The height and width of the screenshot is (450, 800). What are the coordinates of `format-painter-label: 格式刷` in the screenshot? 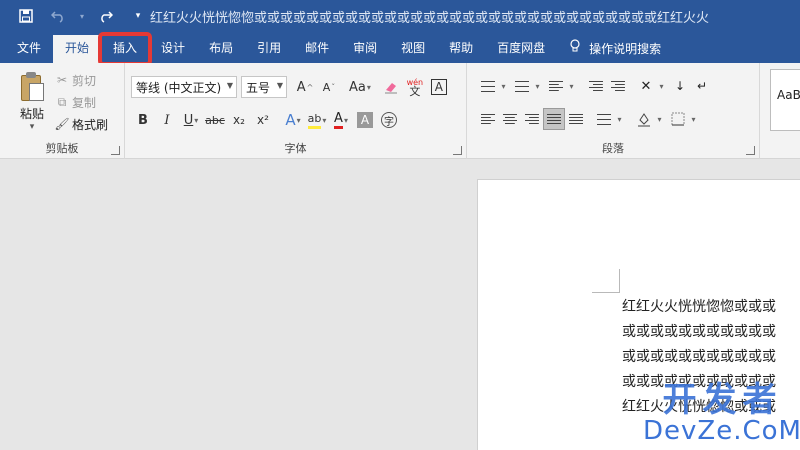 It's located at (90, 124).